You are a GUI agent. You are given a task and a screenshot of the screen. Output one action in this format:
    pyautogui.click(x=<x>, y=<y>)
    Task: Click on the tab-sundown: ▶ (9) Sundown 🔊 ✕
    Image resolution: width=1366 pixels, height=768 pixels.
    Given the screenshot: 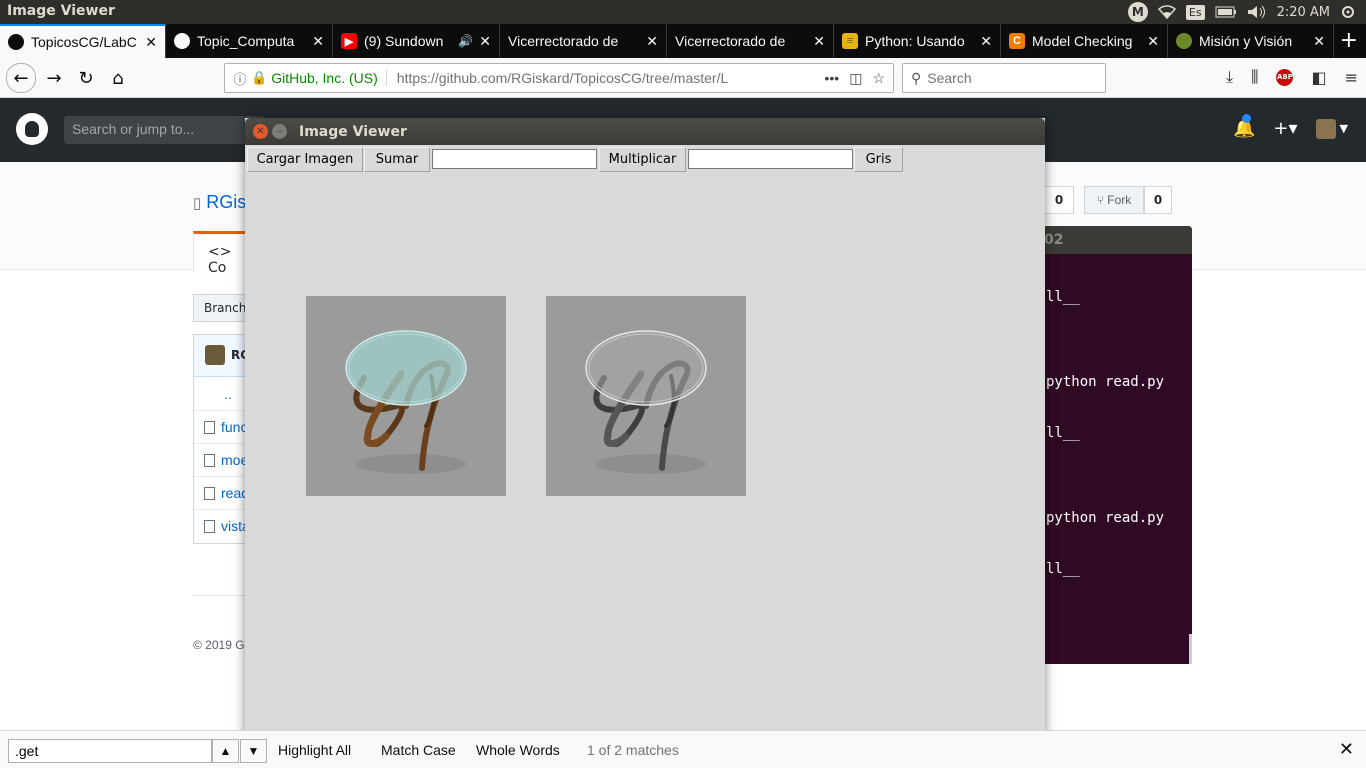 What is the action you would take?
    pyautogui.click(x=416, y=41)
    